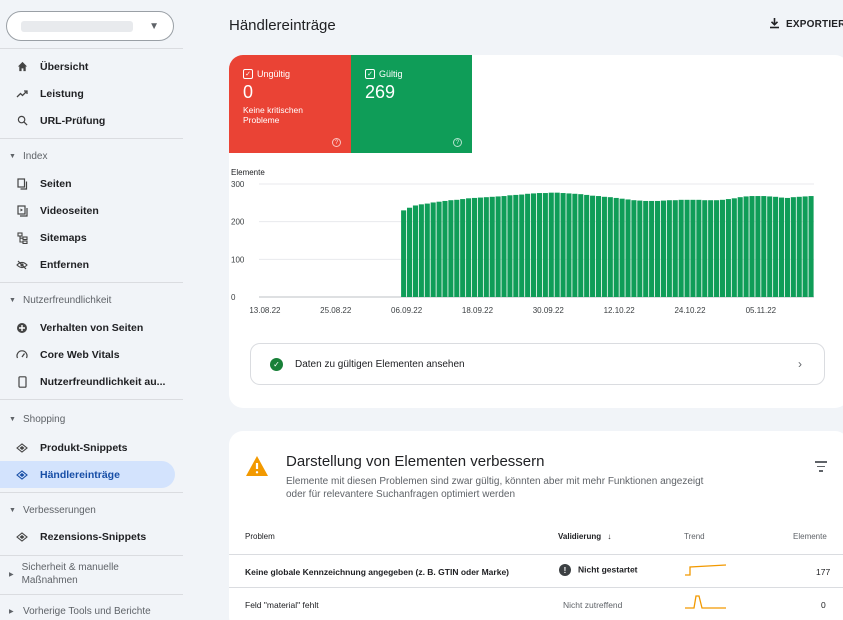 The image size is (843, 620). What do you see at coordinates (87, 210) in the screenshot?
I see `sidebar-item-video-pages: Videoseiten` at bounding box center [87, 210].